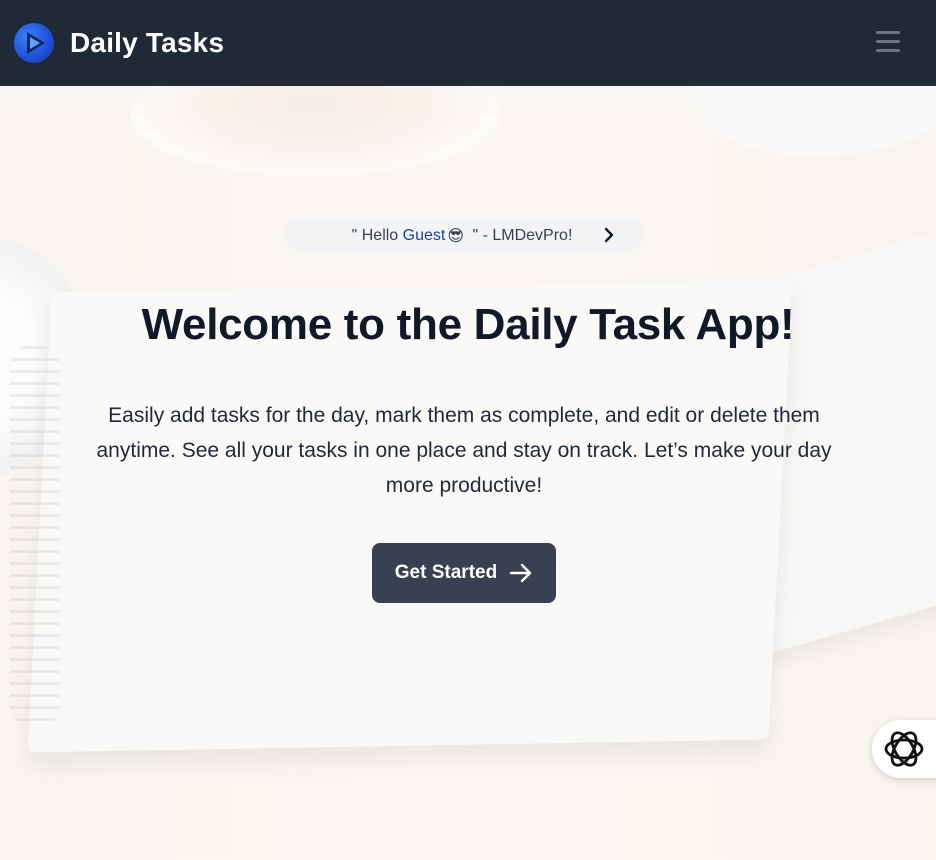  What do you see at coordinates (609, 235) in the screenshot?
I see `chevron-right-icon` at bounding box center [609, 235].